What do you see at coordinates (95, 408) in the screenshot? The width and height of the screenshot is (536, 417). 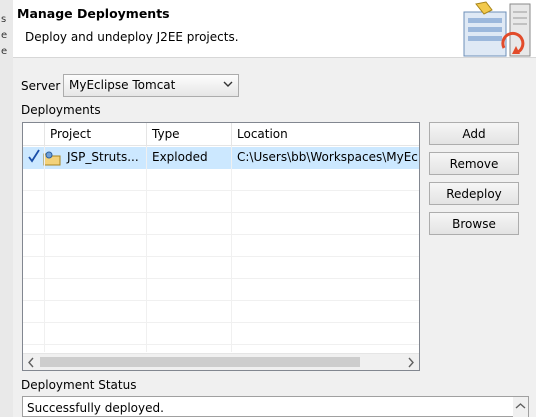 I see `status-message: Successfully deployed.` at bounding box center [95, 408].